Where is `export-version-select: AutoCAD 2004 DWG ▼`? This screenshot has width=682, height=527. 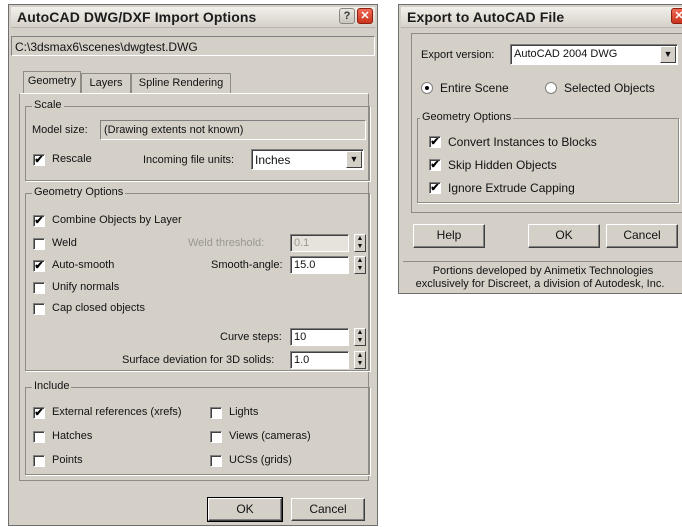
export-version-select: AutoCAD 2004 DWG ▼ is located at coordinates (594, 54).